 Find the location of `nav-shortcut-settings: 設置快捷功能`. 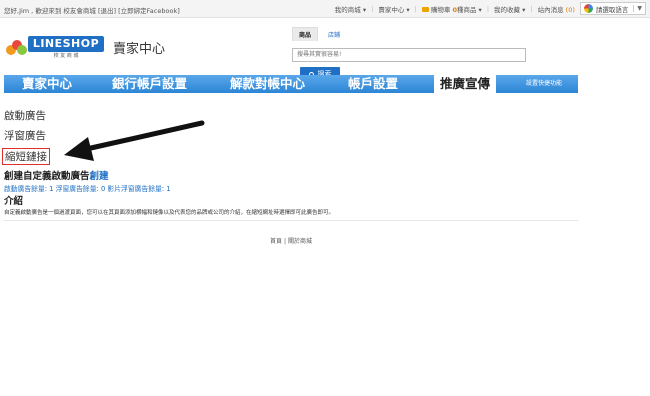

nav-shortcut-settings: 設置快捷功能 is located at coordinates (544, 84).